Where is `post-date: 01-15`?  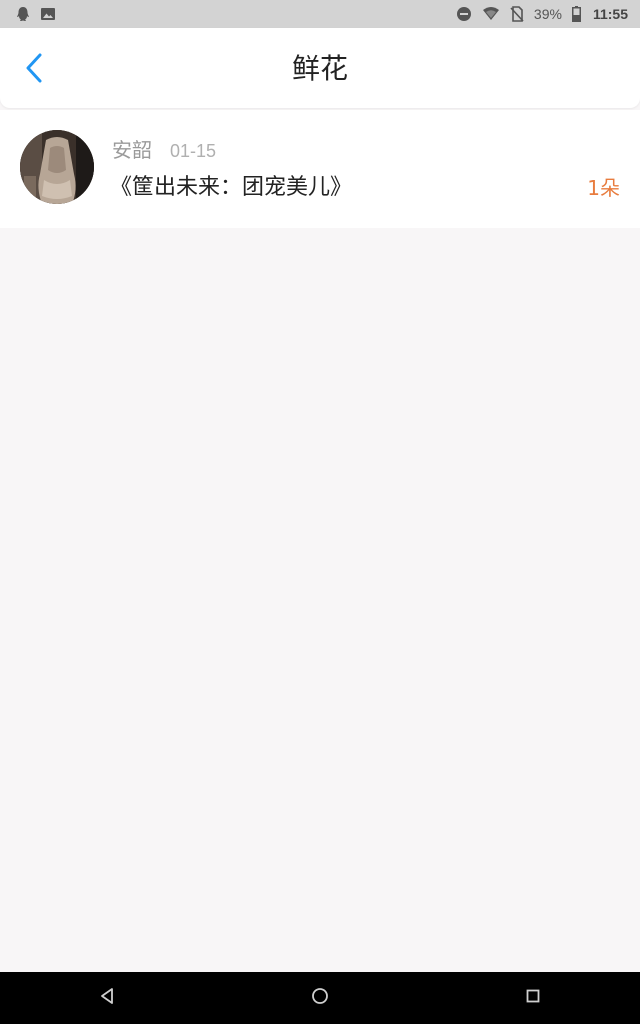 post-date: 01-15 is located at coordinates (193, 151).